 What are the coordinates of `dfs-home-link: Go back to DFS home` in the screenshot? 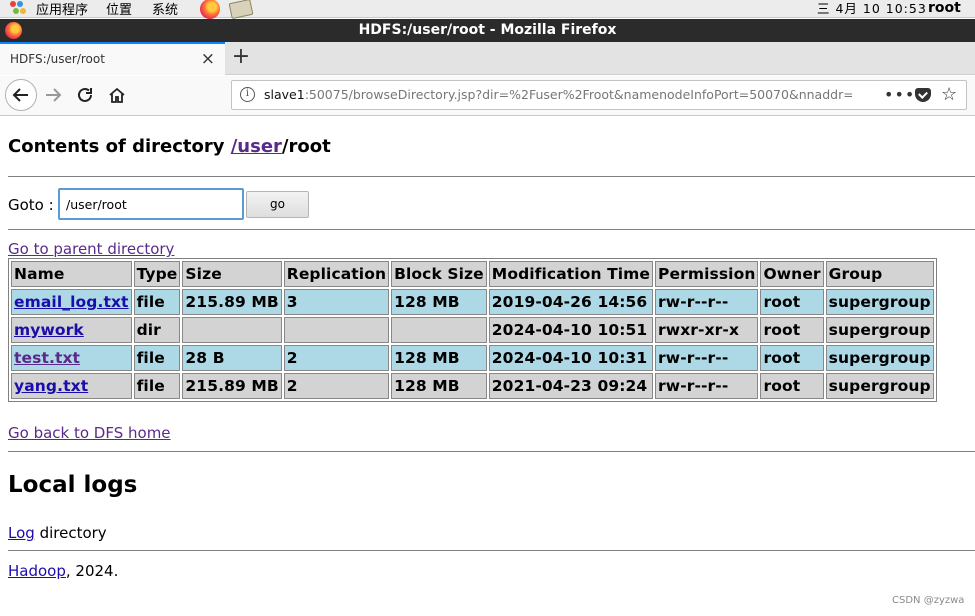 It's located at (89, 433).